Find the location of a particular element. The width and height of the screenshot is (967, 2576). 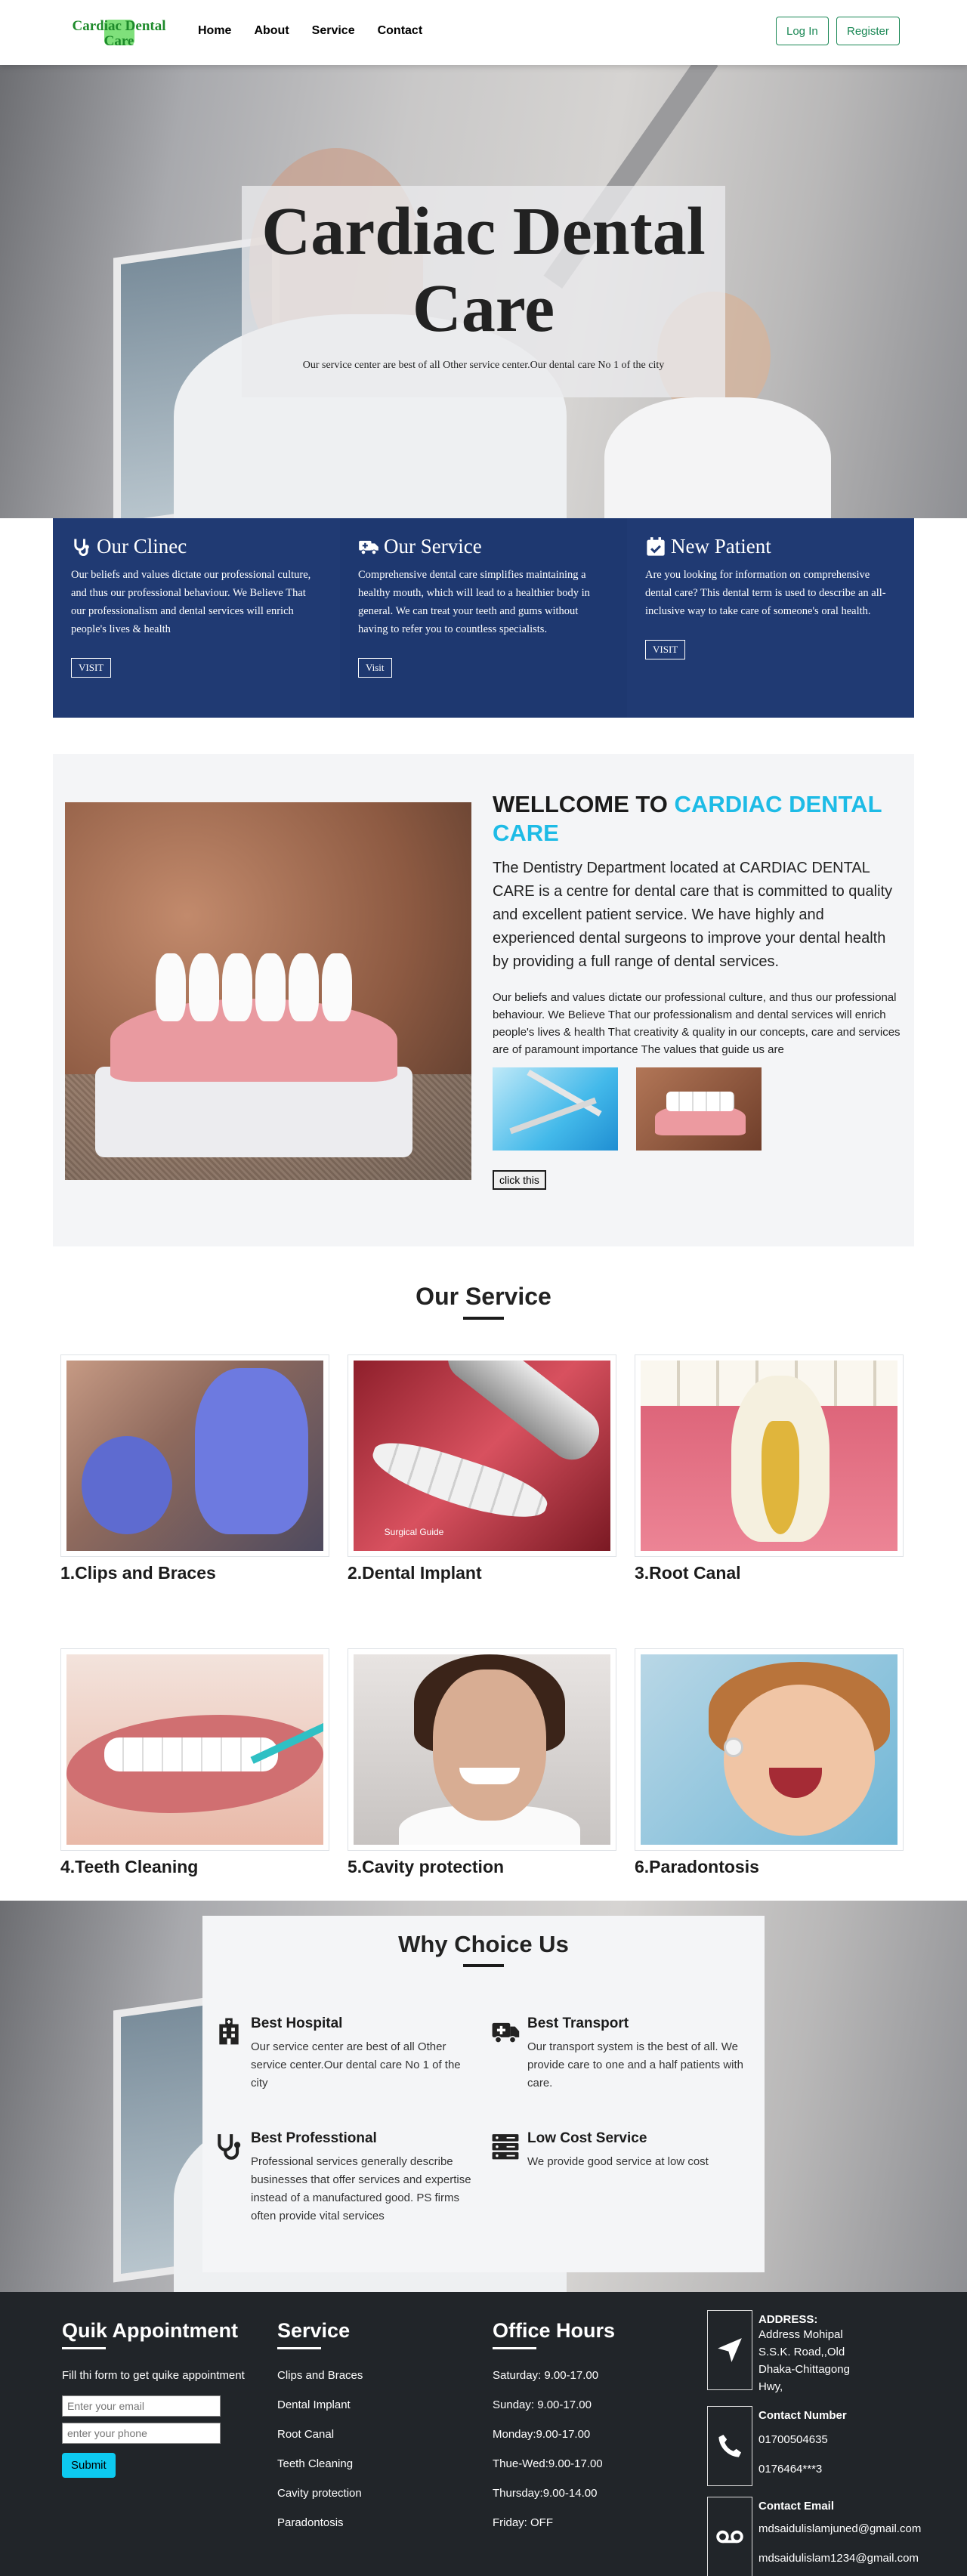

service-card-implant: Surgical Guide 2.Dental Implant is located at coordinates (482, 1468).